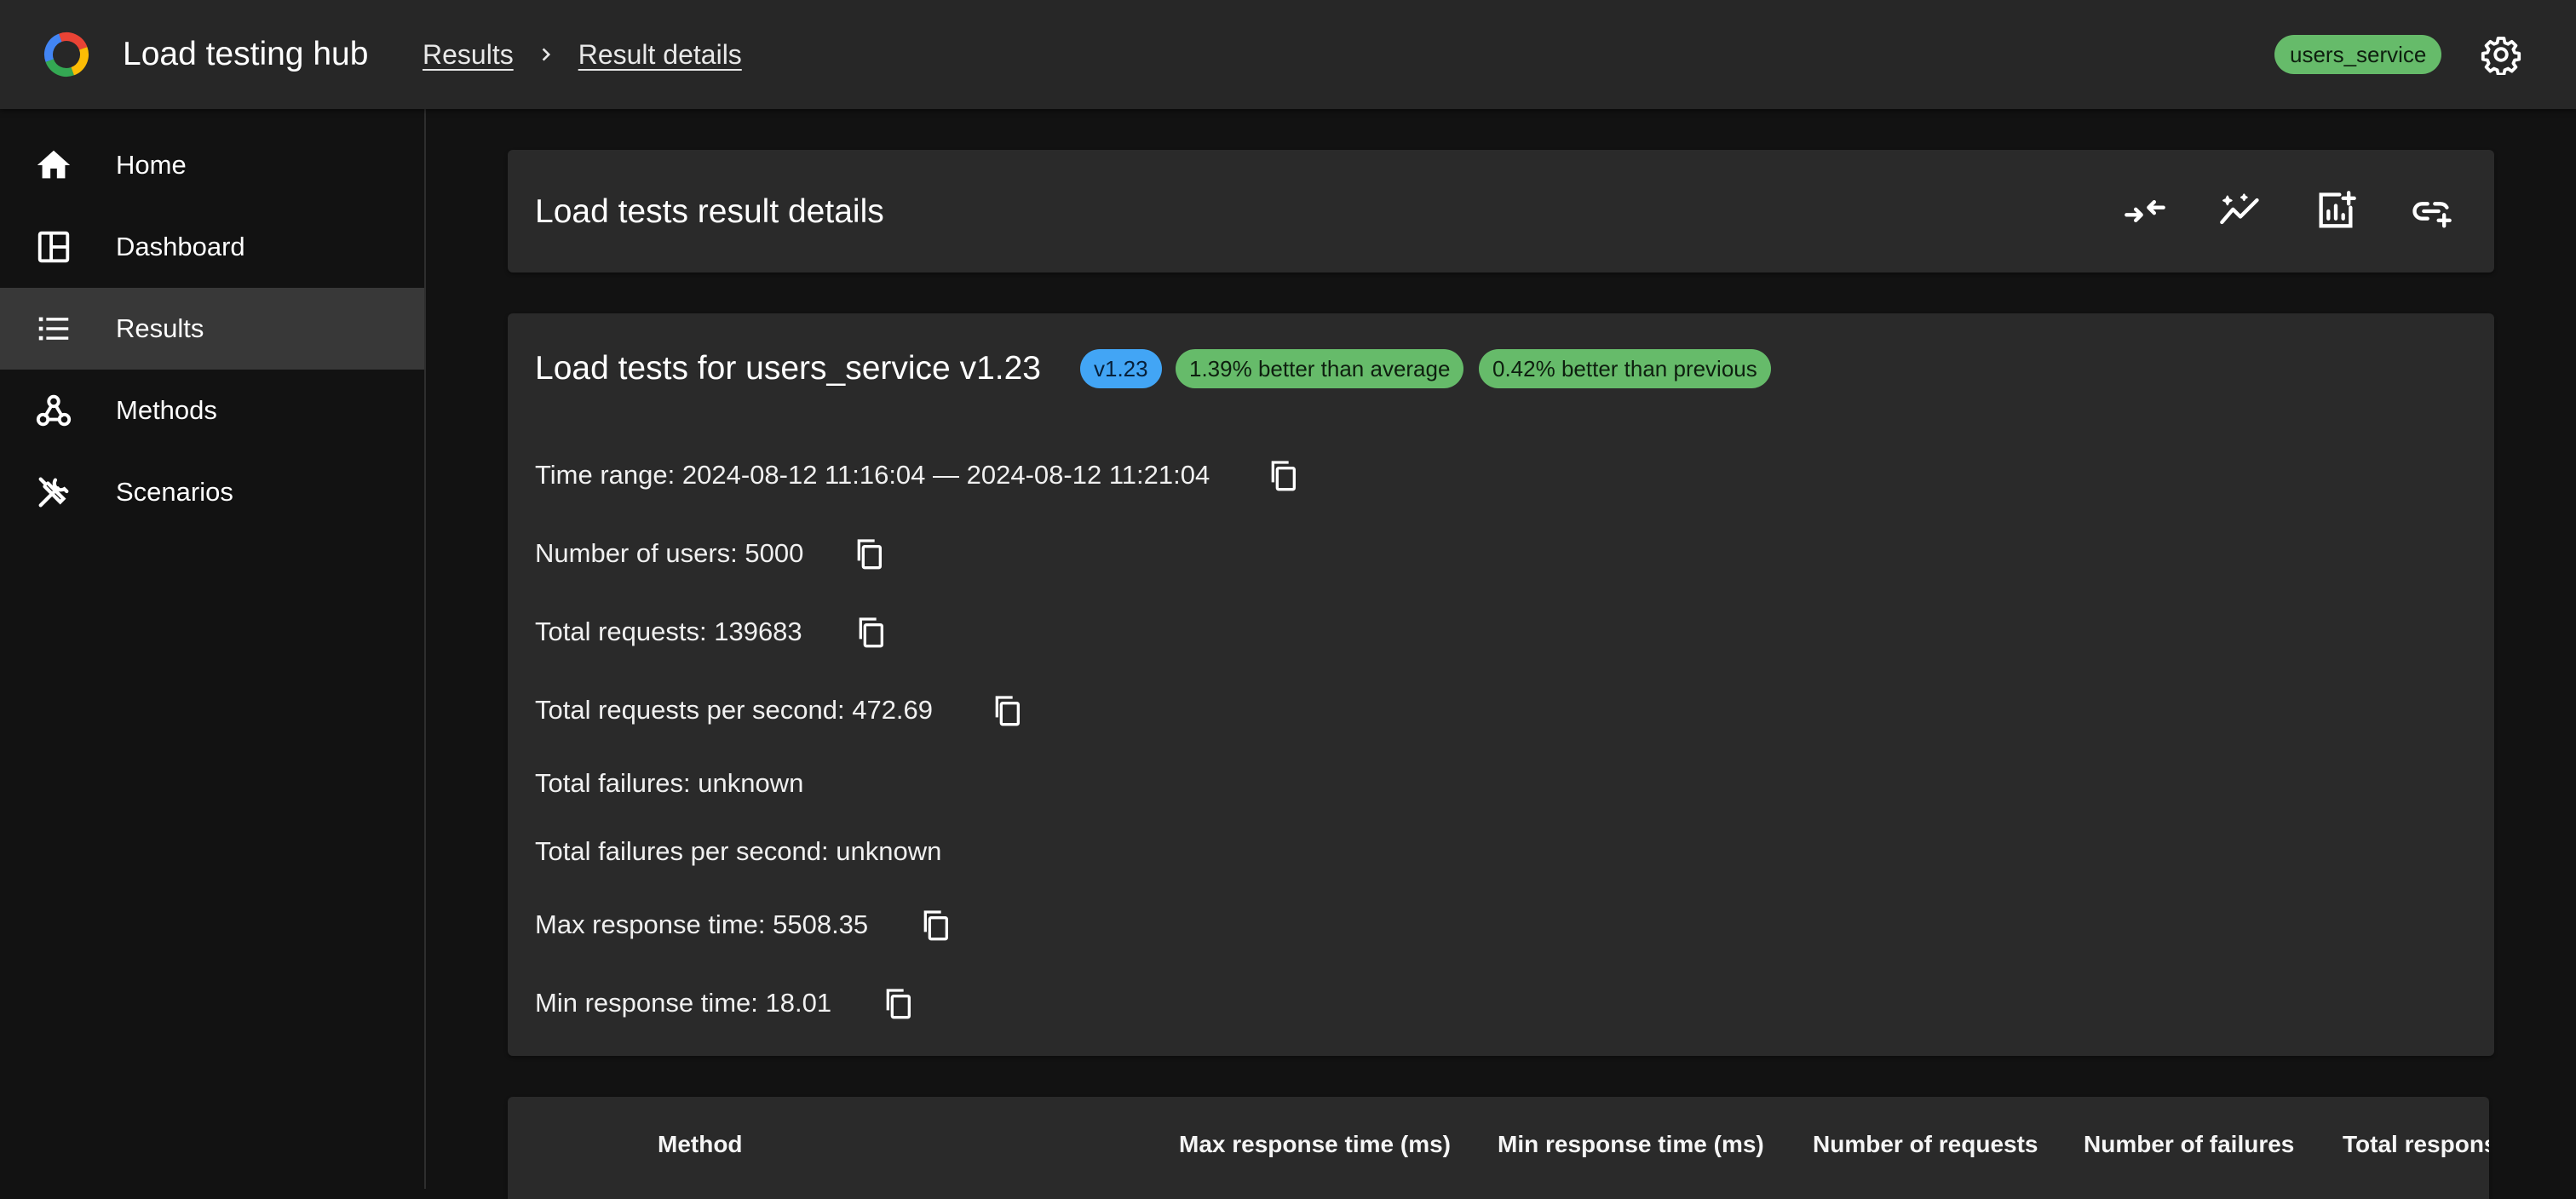 This screenshot has width=2576, height=1199. Describe the element at coordinates (1121, 368) in the screenshot. I see `version-badge: v1.23` at that location.